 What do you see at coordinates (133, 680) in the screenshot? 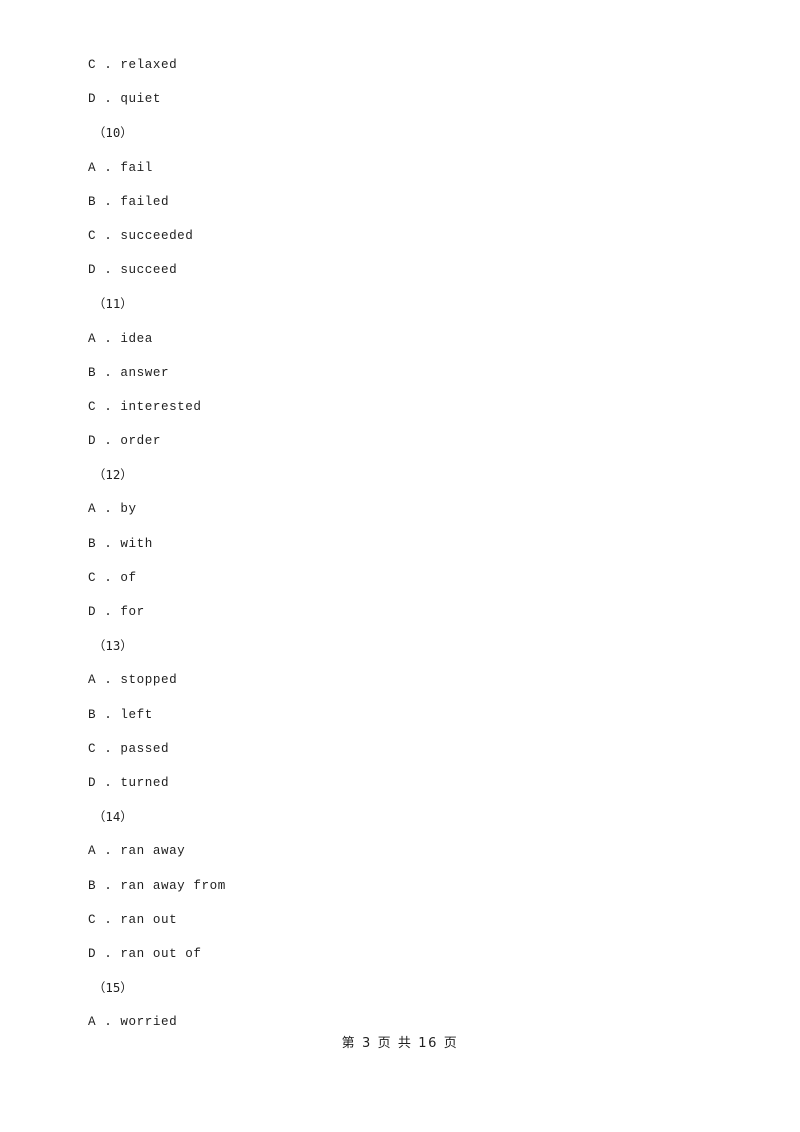
I see `answer-option: A . stopped` at bounding box center [133, 680].